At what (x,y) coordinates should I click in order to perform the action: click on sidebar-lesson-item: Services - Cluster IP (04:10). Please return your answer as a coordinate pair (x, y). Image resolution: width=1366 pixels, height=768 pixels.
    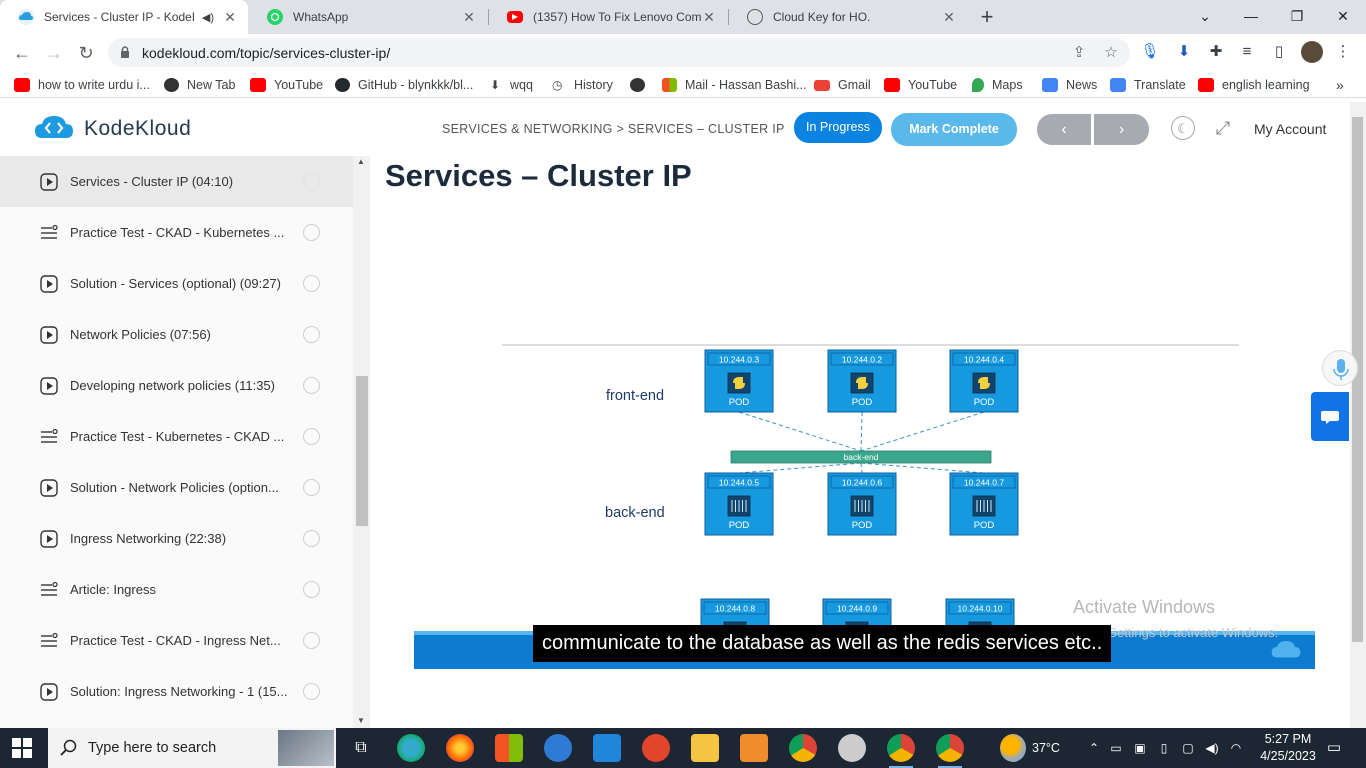
    Looking at the image, I should click on (176, 181).